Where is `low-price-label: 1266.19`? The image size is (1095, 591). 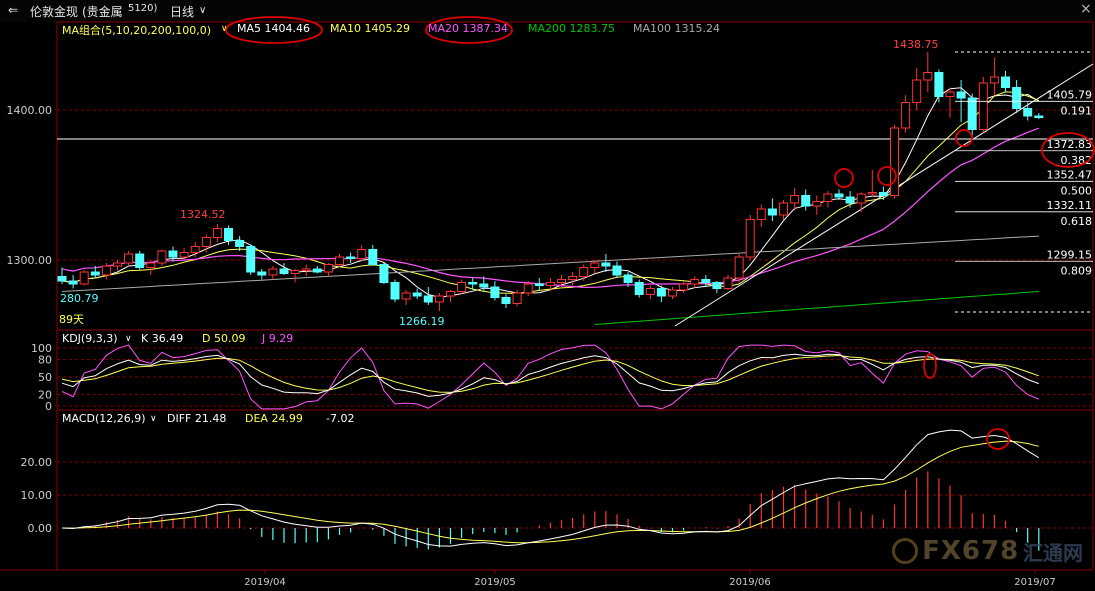
low-price-label: 1266.19 is located at coordinates (422, 321).